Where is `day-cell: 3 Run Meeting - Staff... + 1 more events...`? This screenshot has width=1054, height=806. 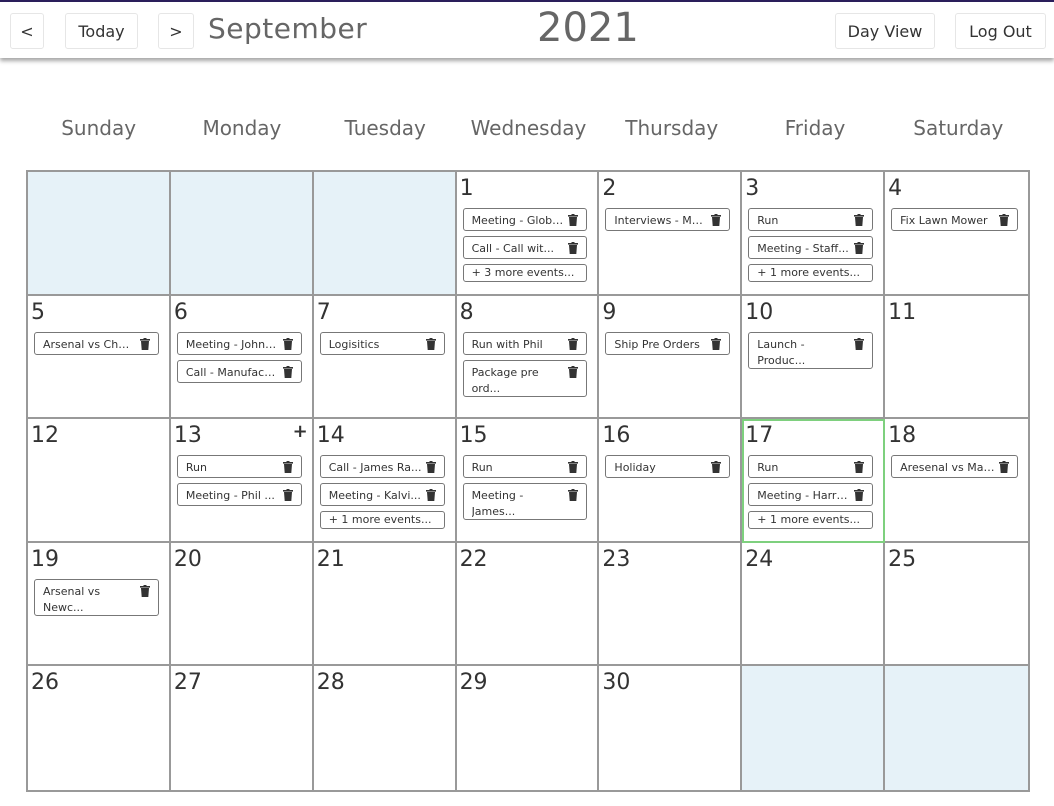
day-cell: 3 Run Meeting - Staff... + 1 more events... is located at coordinates (814, 234).